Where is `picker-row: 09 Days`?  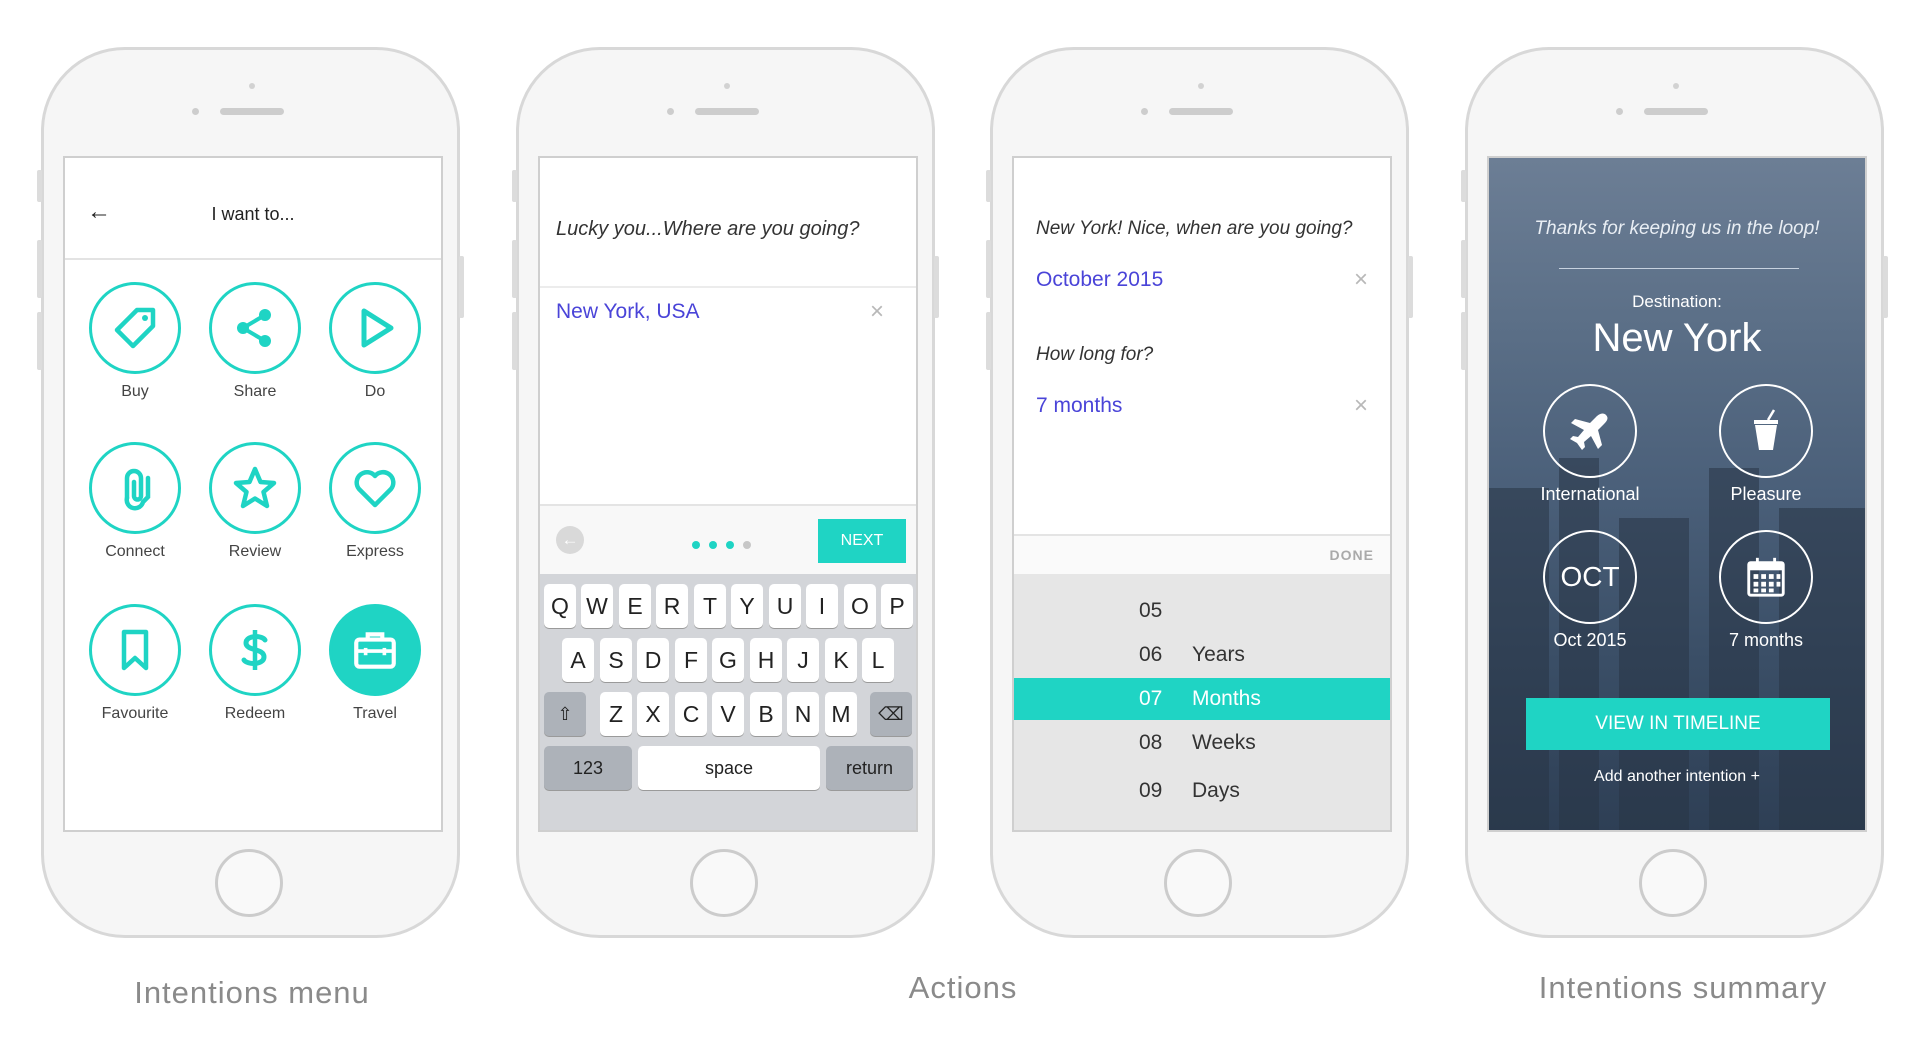 picker-row: 09 Days is located at coordinates (1202, 791).